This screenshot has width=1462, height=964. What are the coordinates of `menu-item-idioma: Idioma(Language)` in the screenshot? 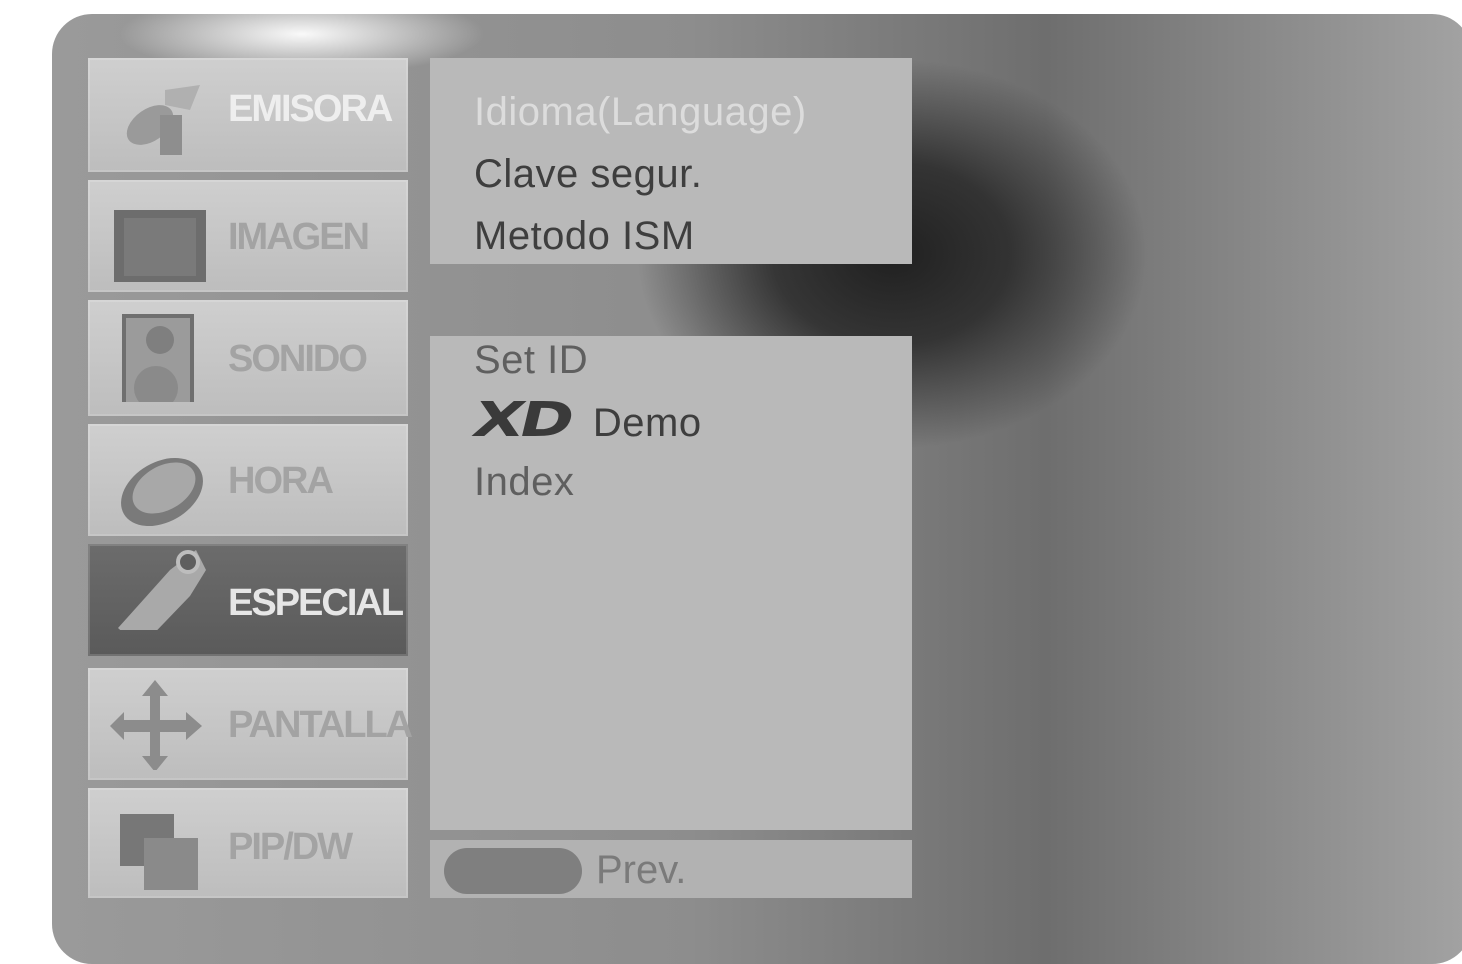 It's located at (640, 112).